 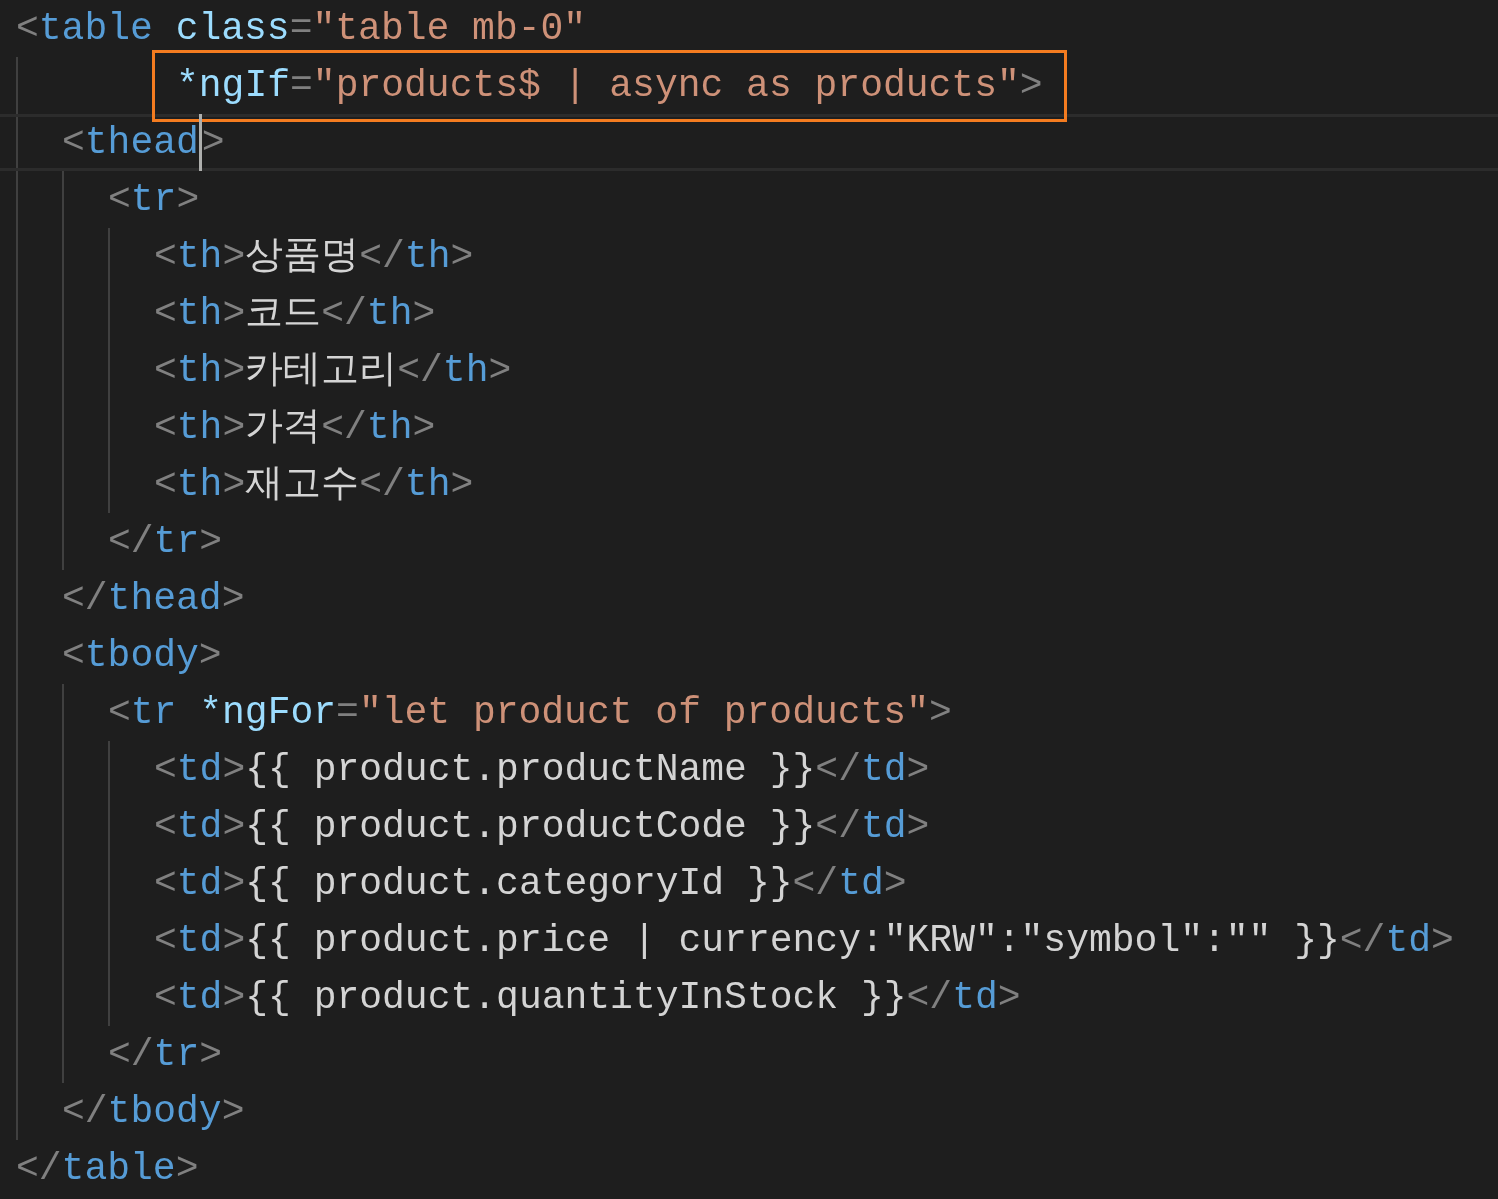 What do you see at coordinates (314, 257) in the screenshot?
I see `code-line: <th>상품명</th>` at bounding box center [314, 257].